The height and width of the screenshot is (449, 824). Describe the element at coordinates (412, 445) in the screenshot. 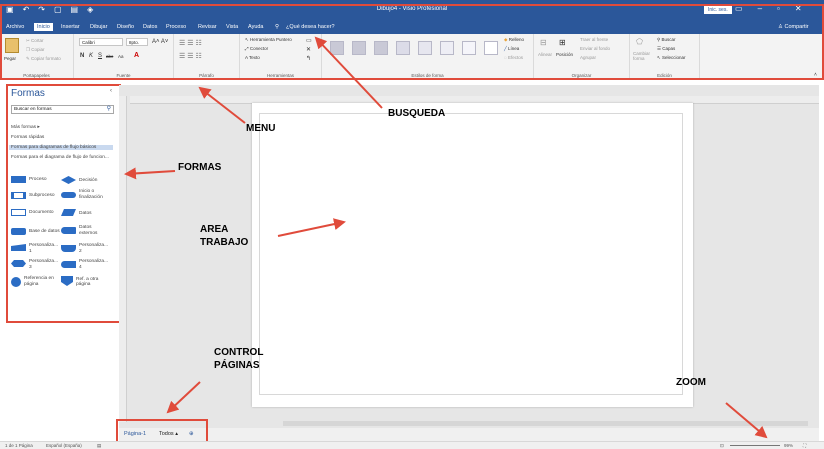

I see `status-bar: 1 de 1 Página Español (España) ▤ ⊡ 99% ⛶` at that location.